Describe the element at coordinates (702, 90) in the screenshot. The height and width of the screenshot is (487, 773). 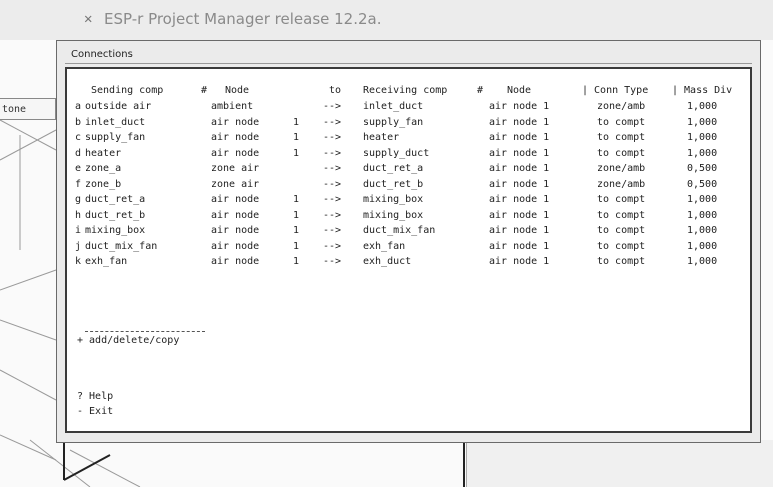
I see `header-mass-div: | Mass Div` at that location.